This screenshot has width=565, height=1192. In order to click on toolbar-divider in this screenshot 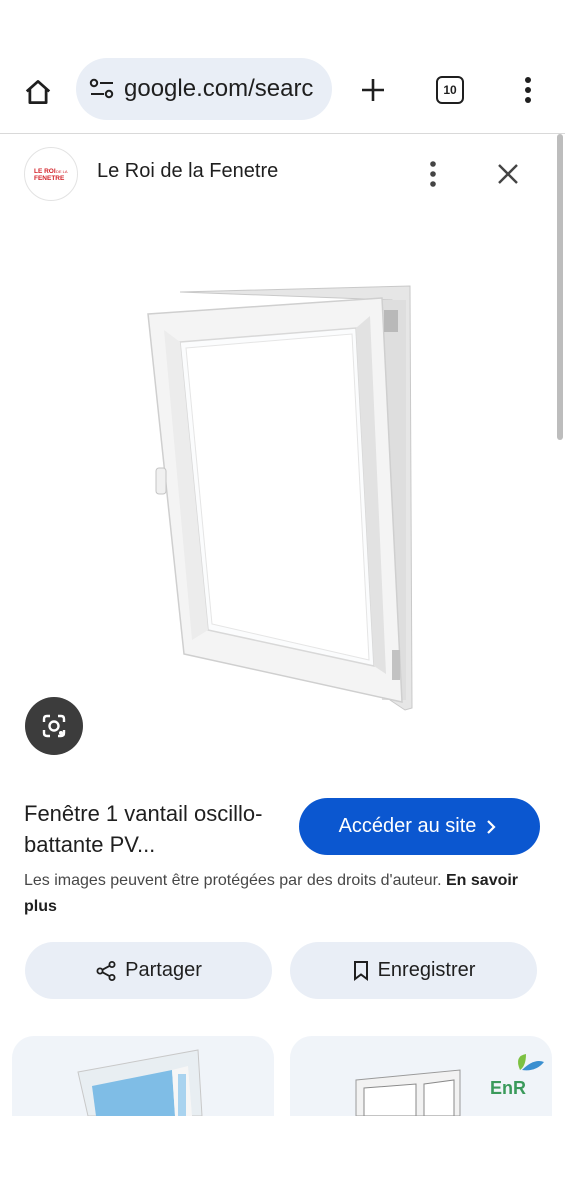, I will do `click(282, 133)`.